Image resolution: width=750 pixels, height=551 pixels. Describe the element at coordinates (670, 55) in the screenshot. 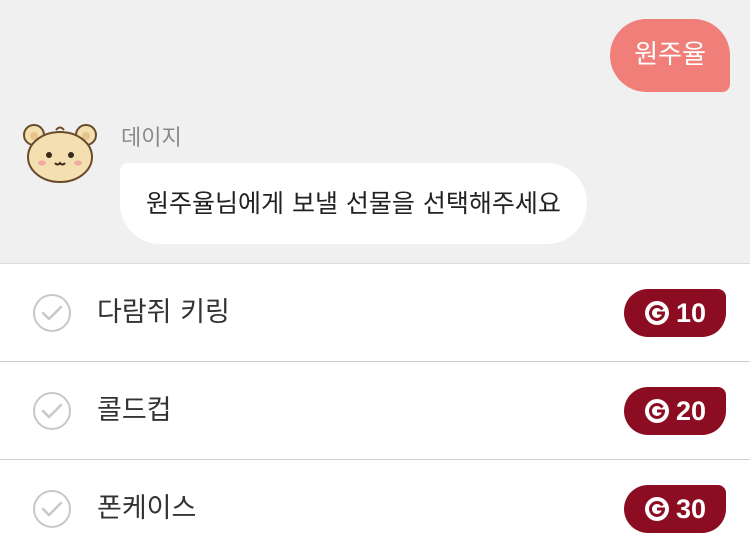

I see `user-message-bubble: 원주율` at that location.